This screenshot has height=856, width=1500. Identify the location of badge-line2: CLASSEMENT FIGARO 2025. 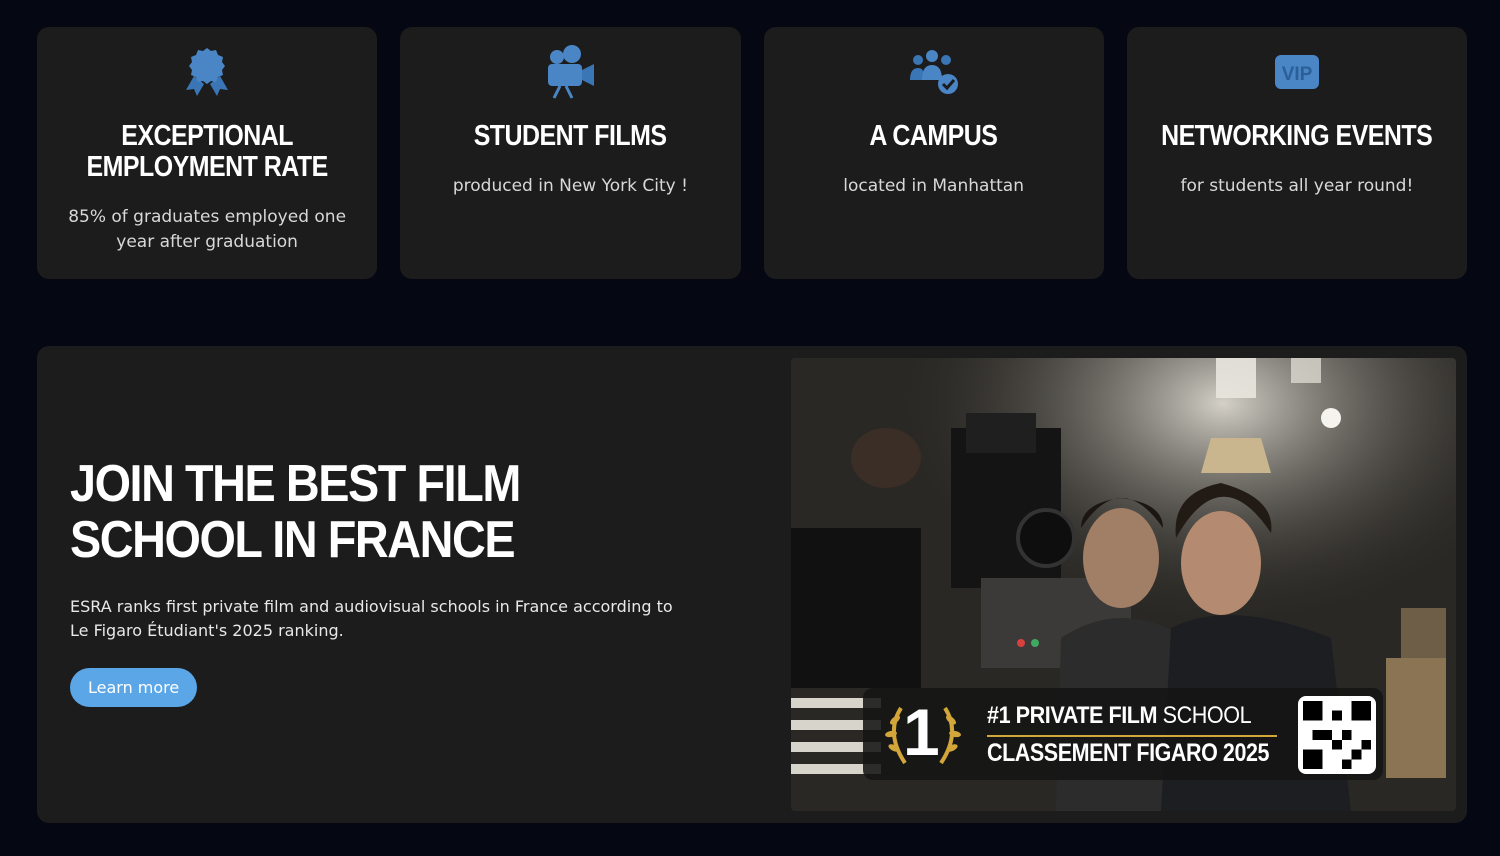
(1128, 753).